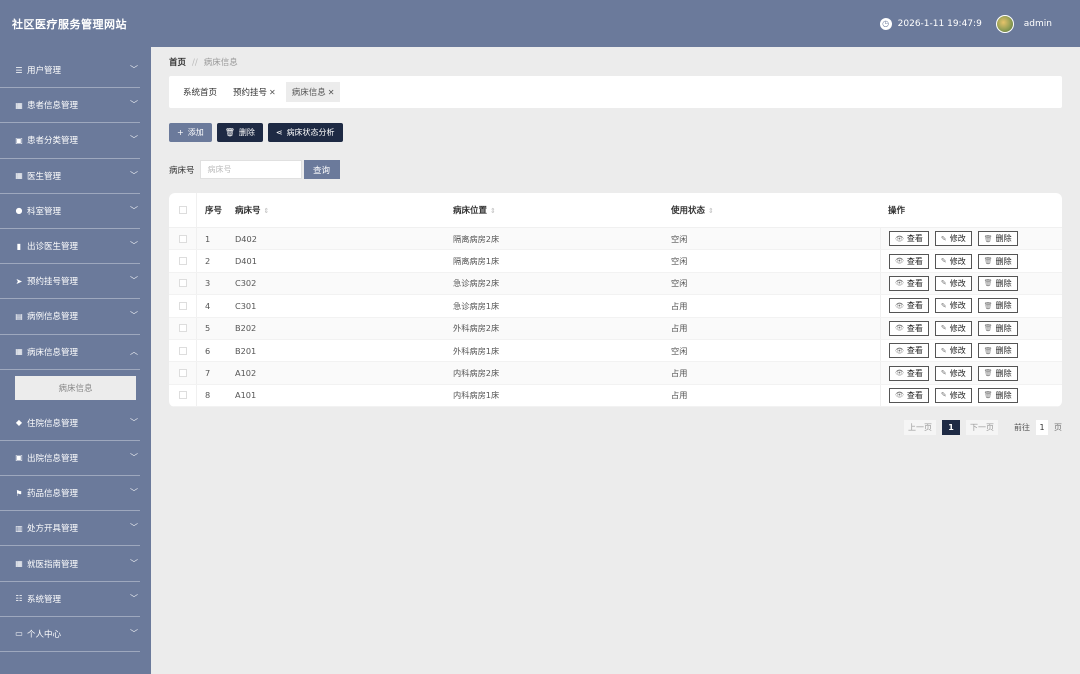 Image resolution: width=1080 pixels, height=674 pixels. What do you see at coordinates (1038, 24) in the screenshot?
I see `header-username: admin` at bounding box center [1038, 24].